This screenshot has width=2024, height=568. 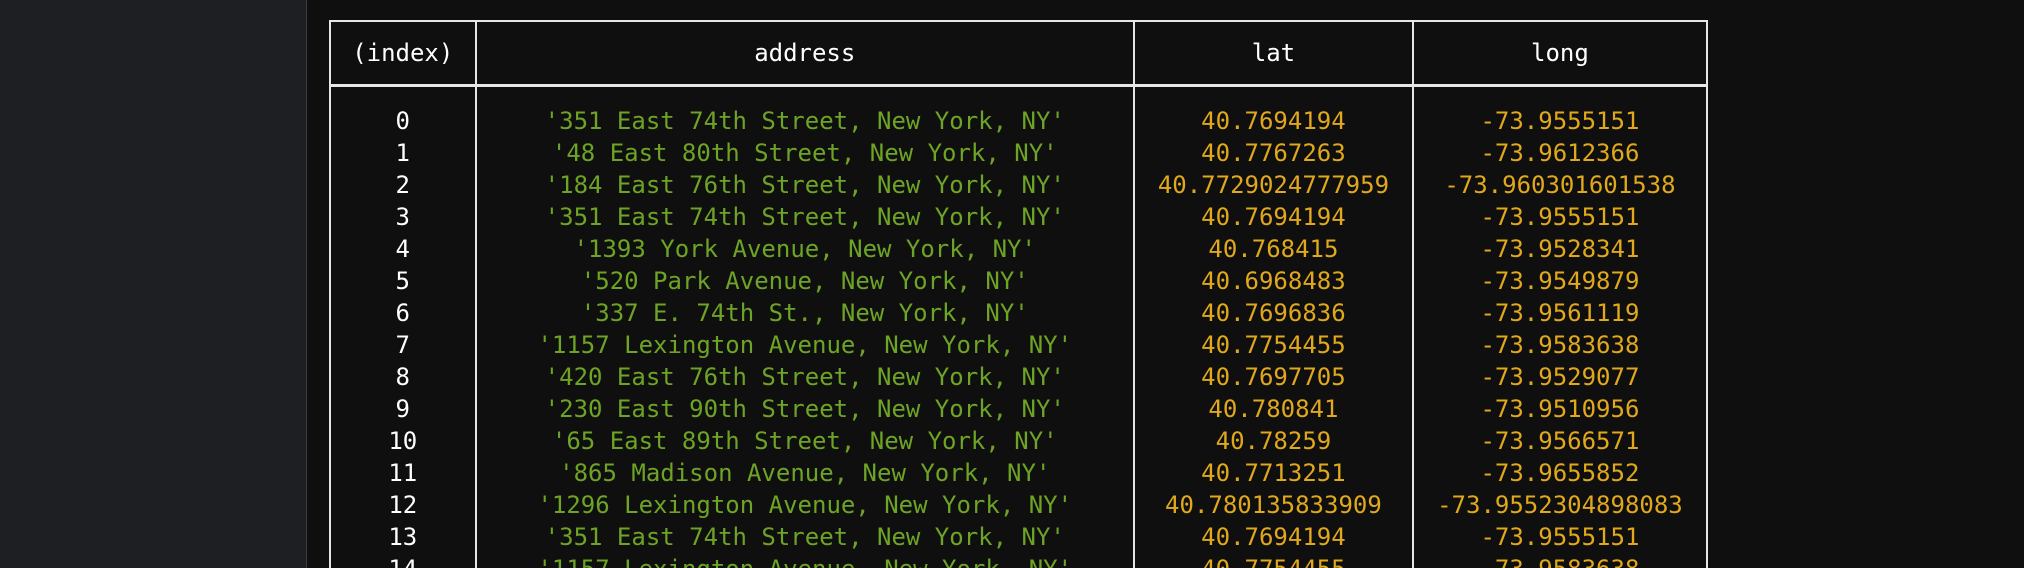 What do you see at coordinates (403, 345) in the screenshot?
I see `index-cell: 7` at bounding box center [403, 345].